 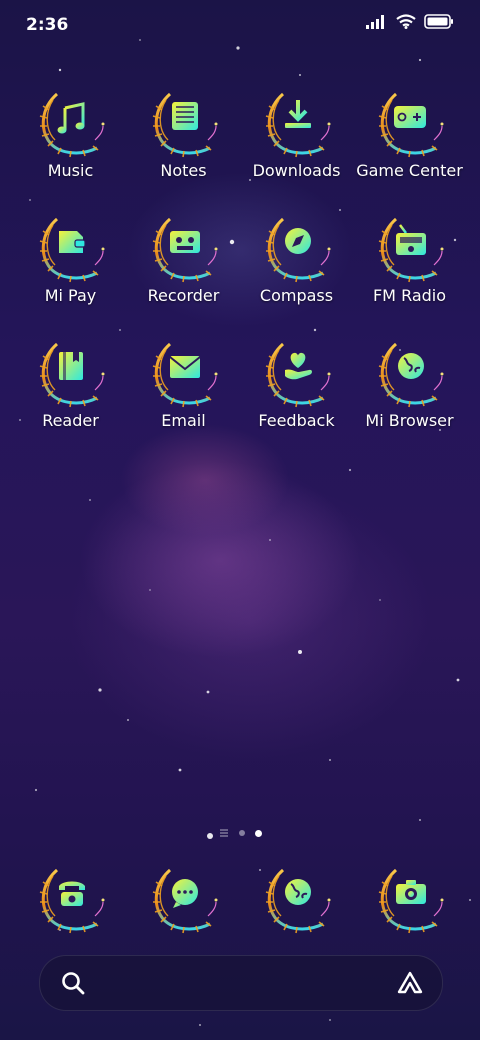 I want to click on radio-icon, so click(x=410, y=247).